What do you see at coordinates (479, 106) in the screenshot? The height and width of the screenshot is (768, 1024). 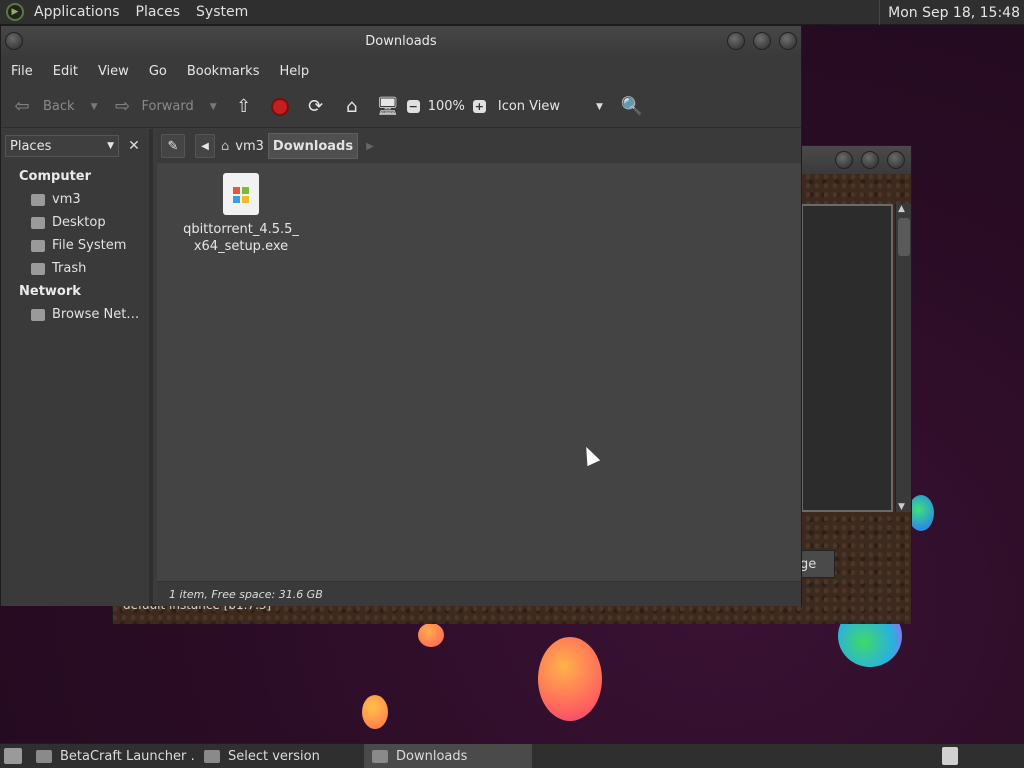 I see `zoom-in-icon: +` at bounding box center [479, 106].